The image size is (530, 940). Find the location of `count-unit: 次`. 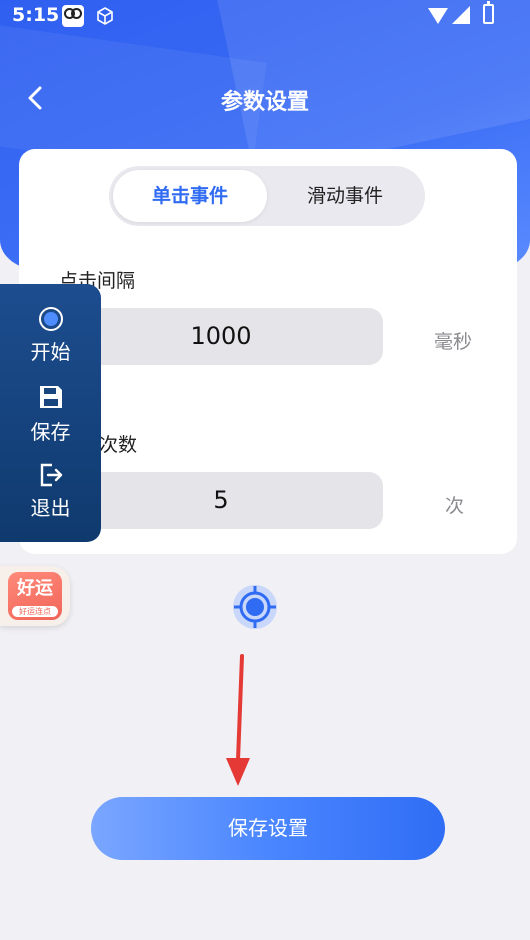

count-unit: 次 is located at coordinates (455, 506).